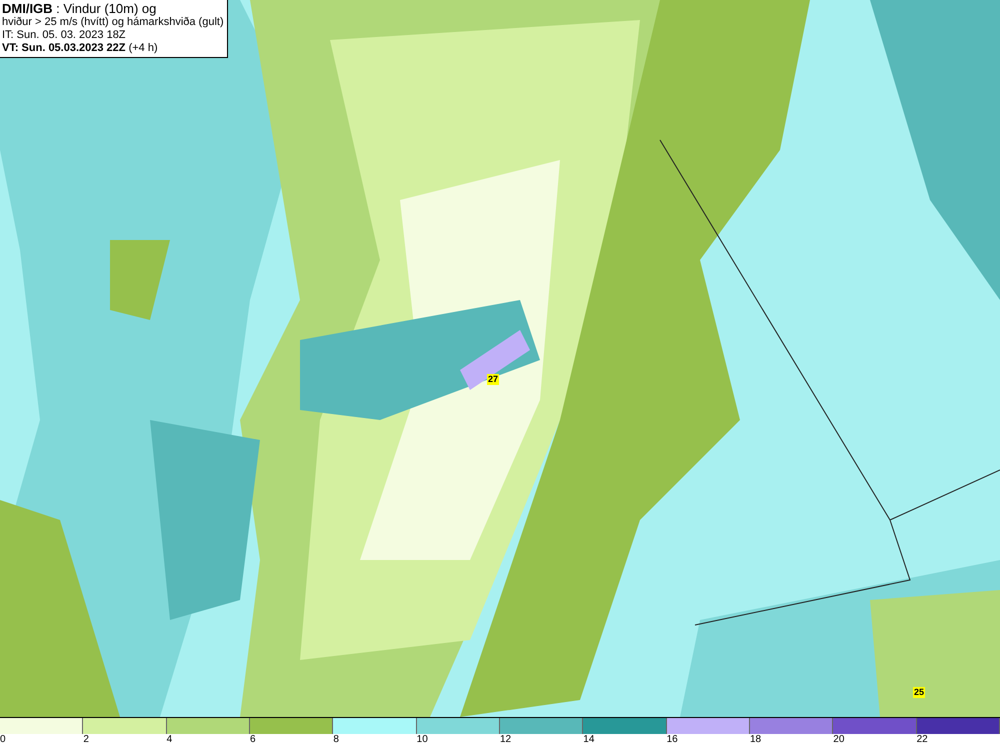  Describe the element at coordinates (838, 740) in the screenshot. I see `legend-tick-label: 20` at that location.